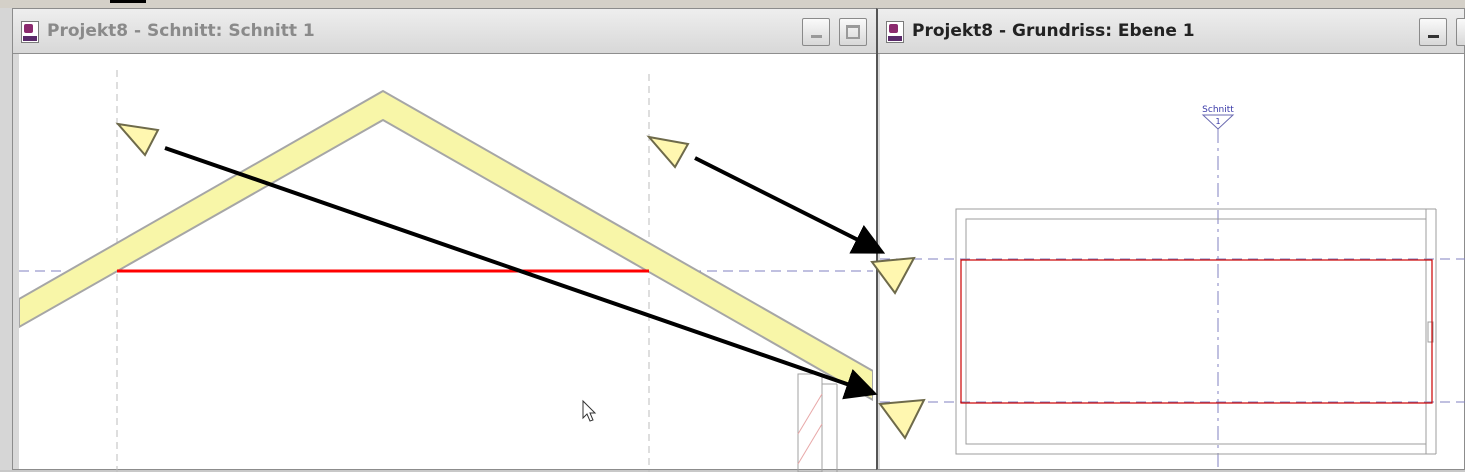  What do you see at coordinates (1218, 110) in the screenshot?
I see `section-tag-name: Schnitt` at bounding box center [1218, 110].